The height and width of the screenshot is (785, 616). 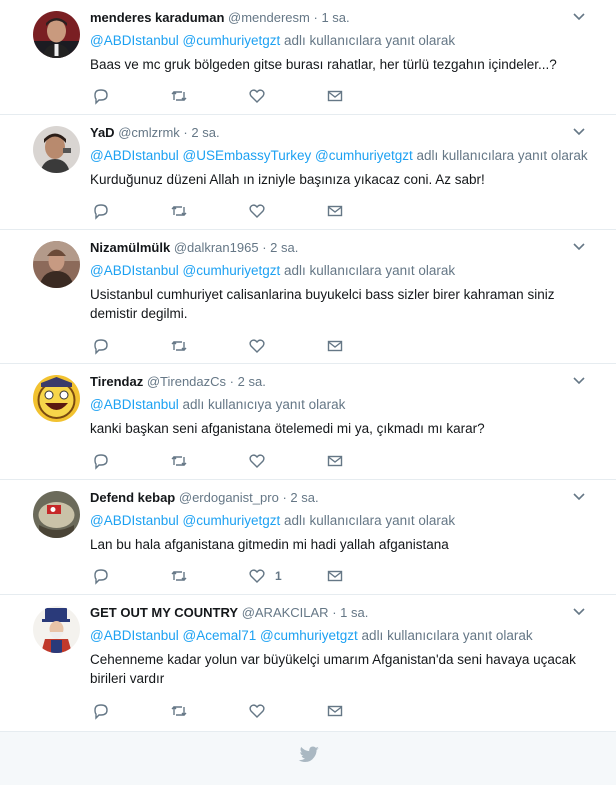 What do you see at coordinates (338, 133) in the screenshot?
I see `tweet-header: YaD @cmlzrmk · 2 sa.` at bounding box center [338, 133].